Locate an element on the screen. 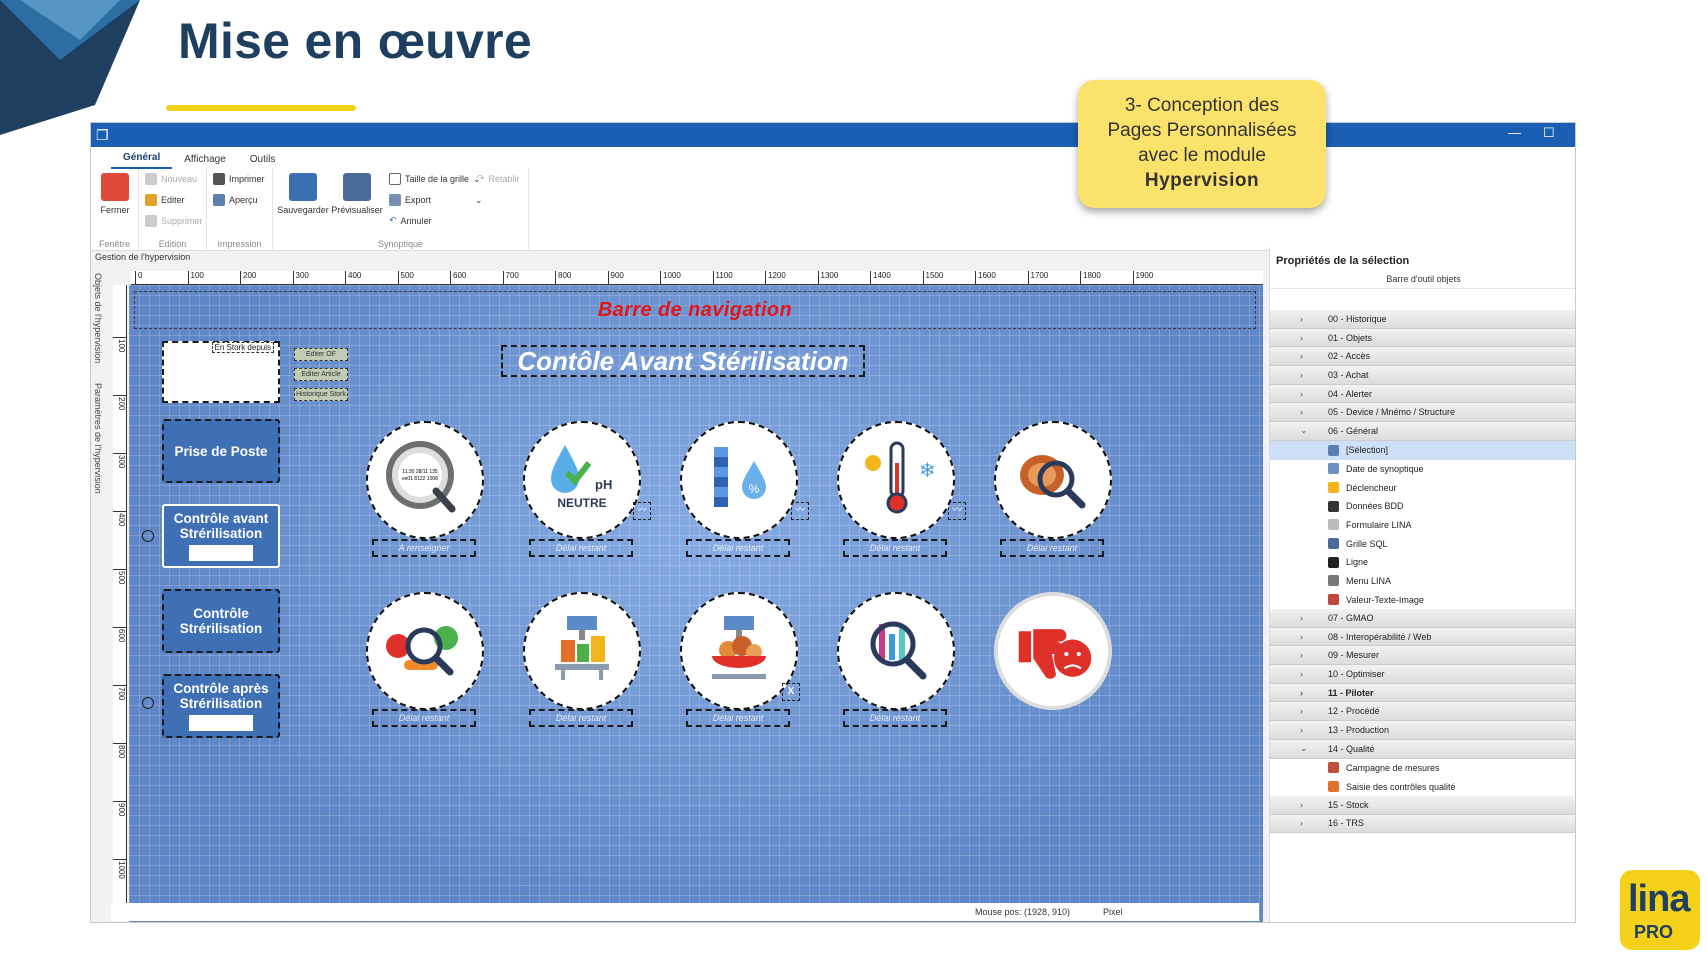 This screenshot has height=960, width=1707. tree-category: › 07 - GMAO is located at coordinates (1422, 618).